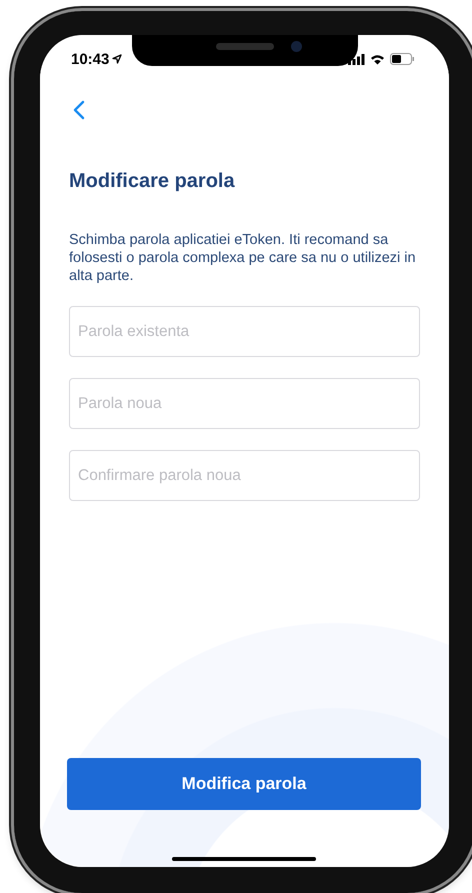 This screenshot has height=893, width=472. I want to click on password-field: Confirmare parola noua, so click(244, 475).